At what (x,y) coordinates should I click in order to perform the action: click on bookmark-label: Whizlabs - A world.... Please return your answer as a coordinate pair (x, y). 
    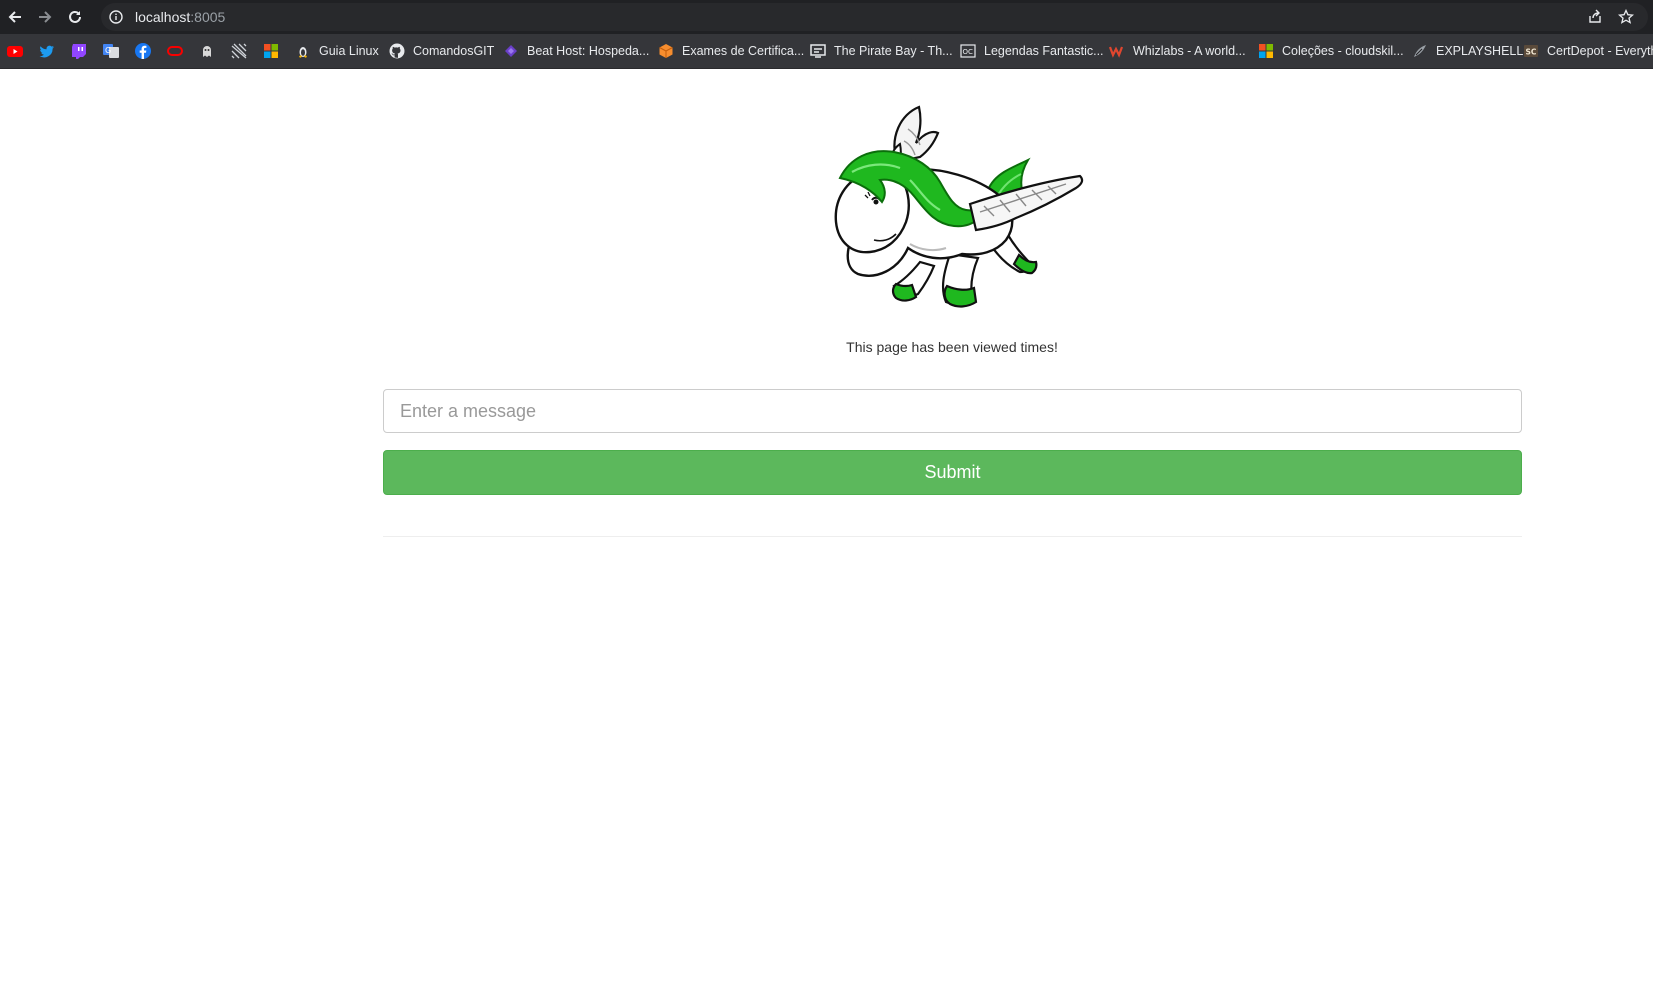
    Looking at the image, I should click on (1189, 51).